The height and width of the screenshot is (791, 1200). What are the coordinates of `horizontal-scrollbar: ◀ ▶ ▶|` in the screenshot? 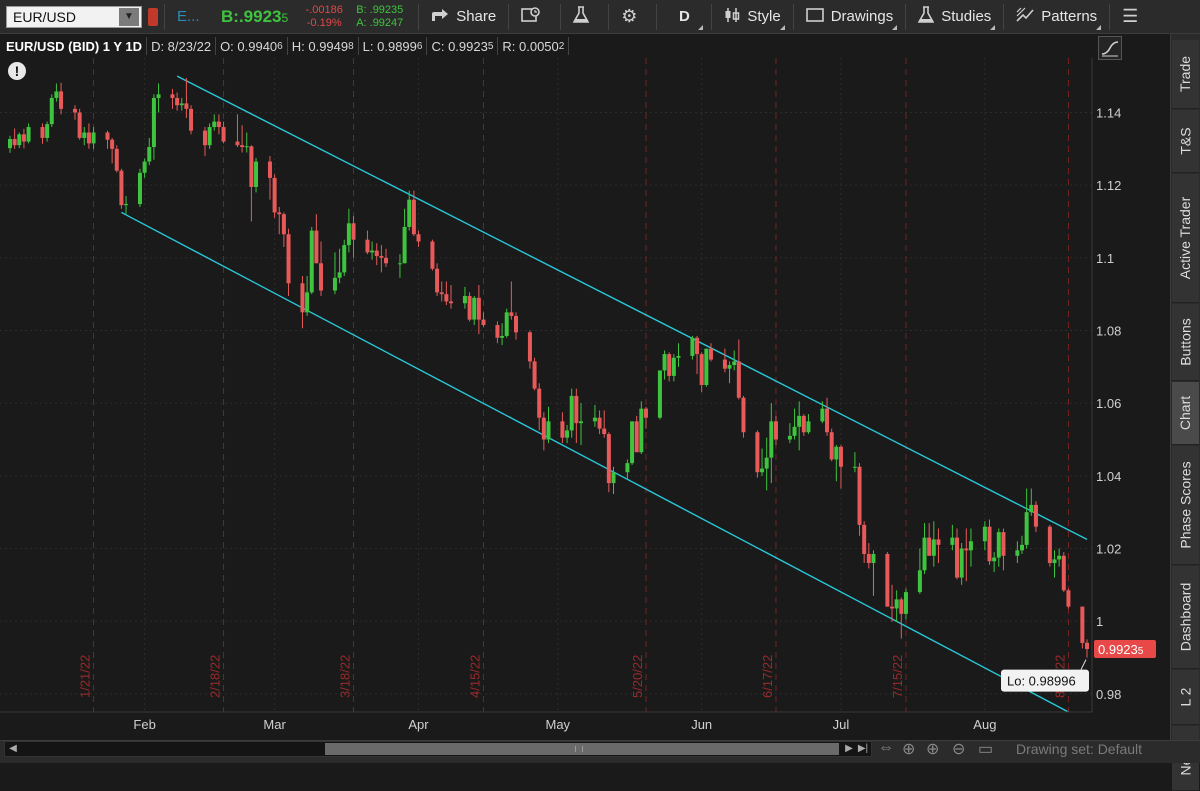 It's located at (438, 749).